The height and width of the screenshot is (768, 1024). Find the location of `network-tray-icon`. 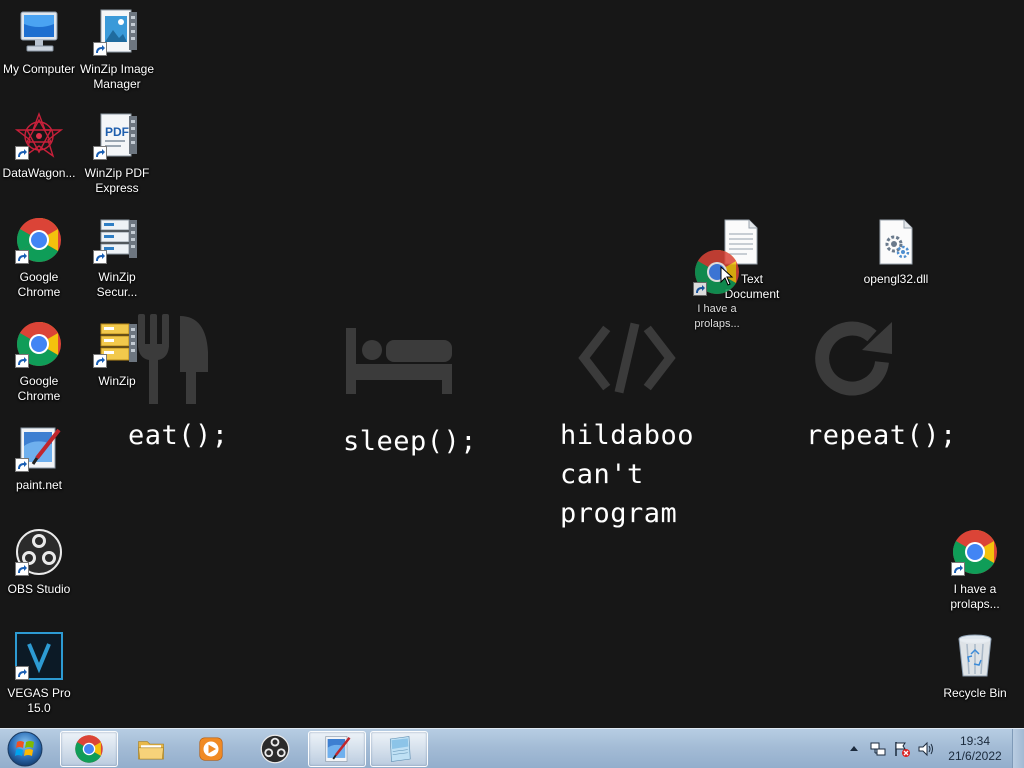

network-tray-icon is located at coordinates (878, 749).